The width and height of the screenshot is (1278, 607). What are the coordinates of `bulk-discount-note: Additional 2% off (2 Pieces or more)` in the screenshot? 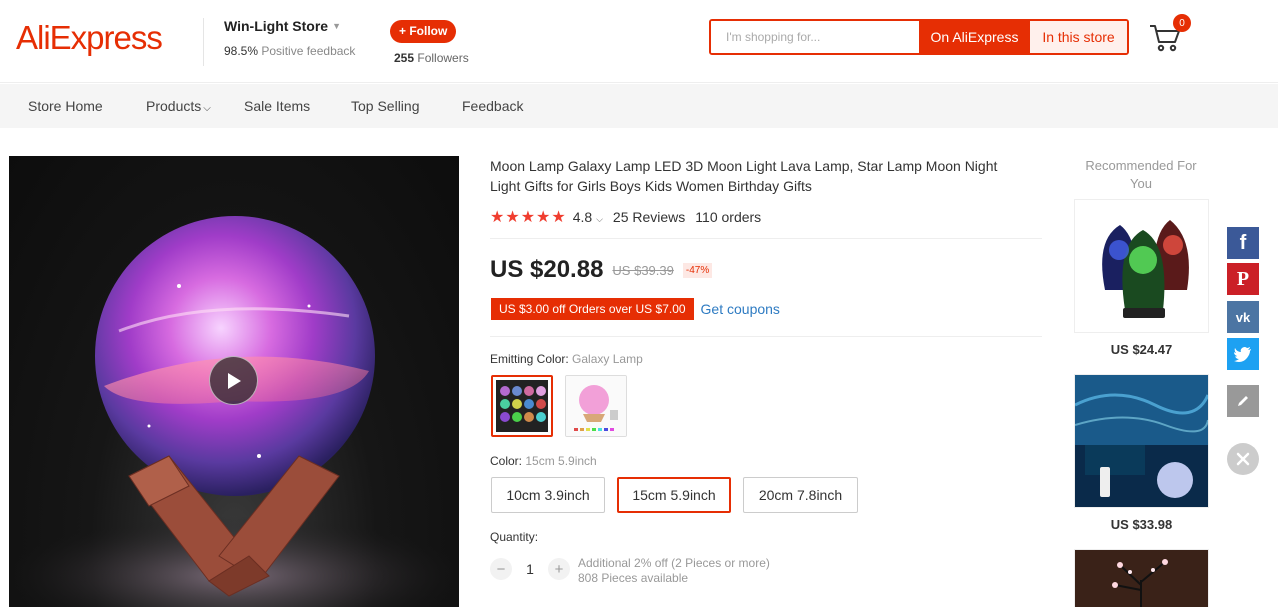 It's located at (674, 563).